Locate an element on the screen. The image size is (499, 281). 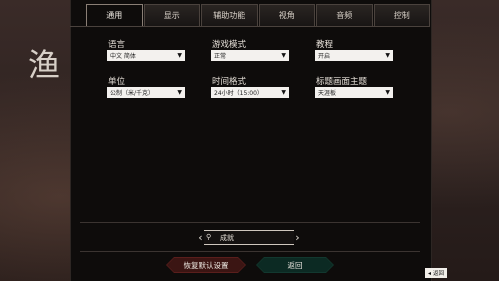
preset-label: 成就 is located at coordinates (227, 238).